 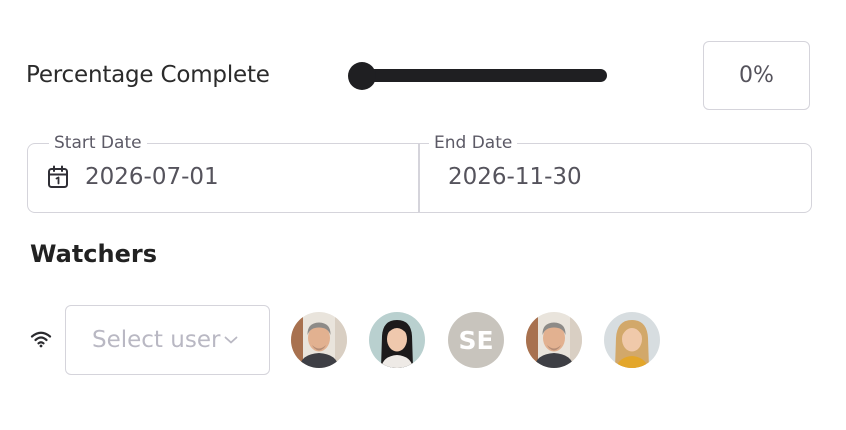 I want to click on select-user-dropdown: Select user, so click(x=167, y=340).